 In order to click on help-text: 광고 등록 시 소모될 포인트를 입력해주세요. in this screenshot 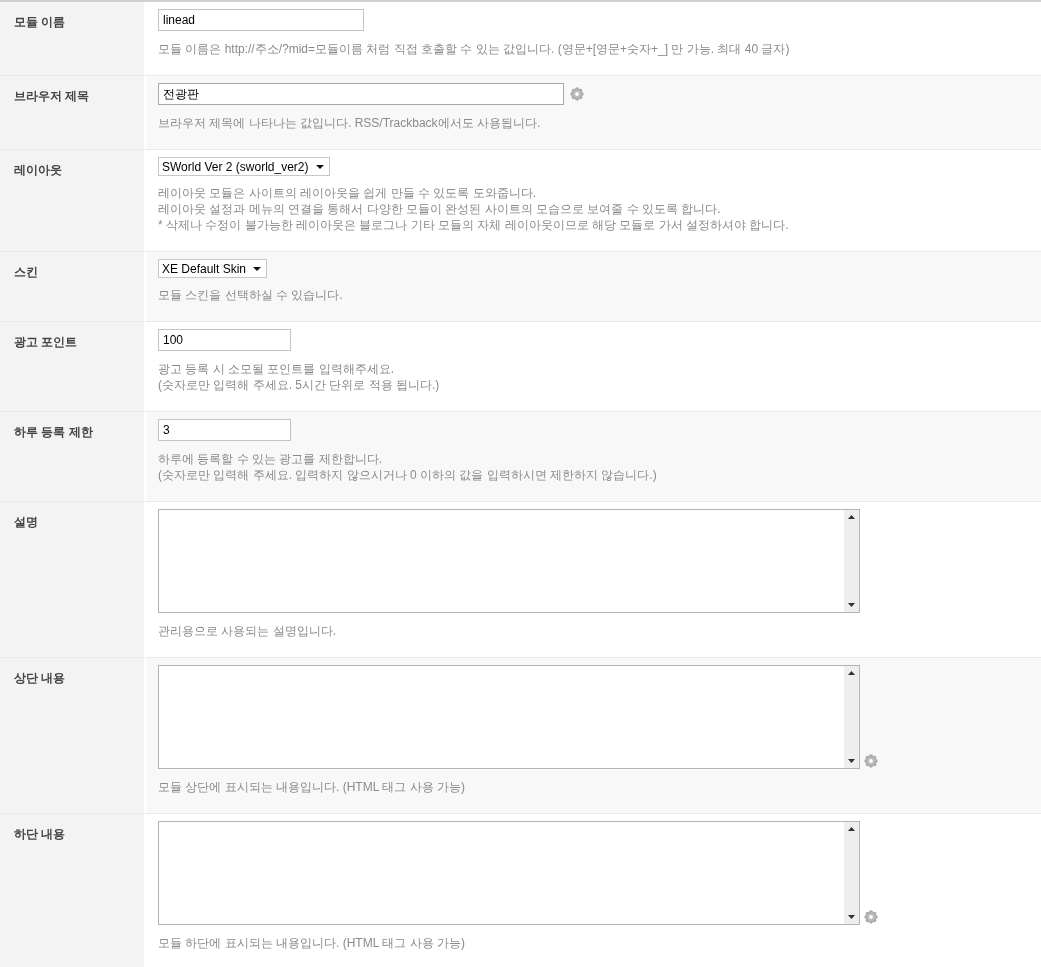, I will do `click(276, 369)`.